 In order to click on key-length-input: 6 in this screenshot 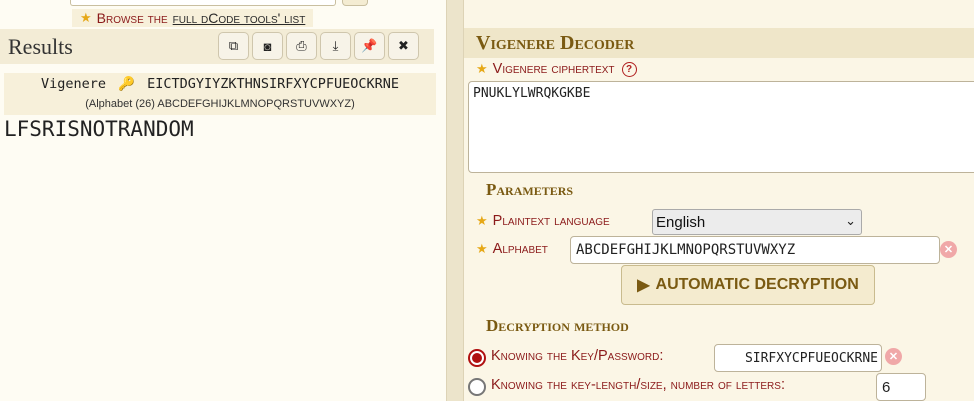, I will do `click(901, 387)`.